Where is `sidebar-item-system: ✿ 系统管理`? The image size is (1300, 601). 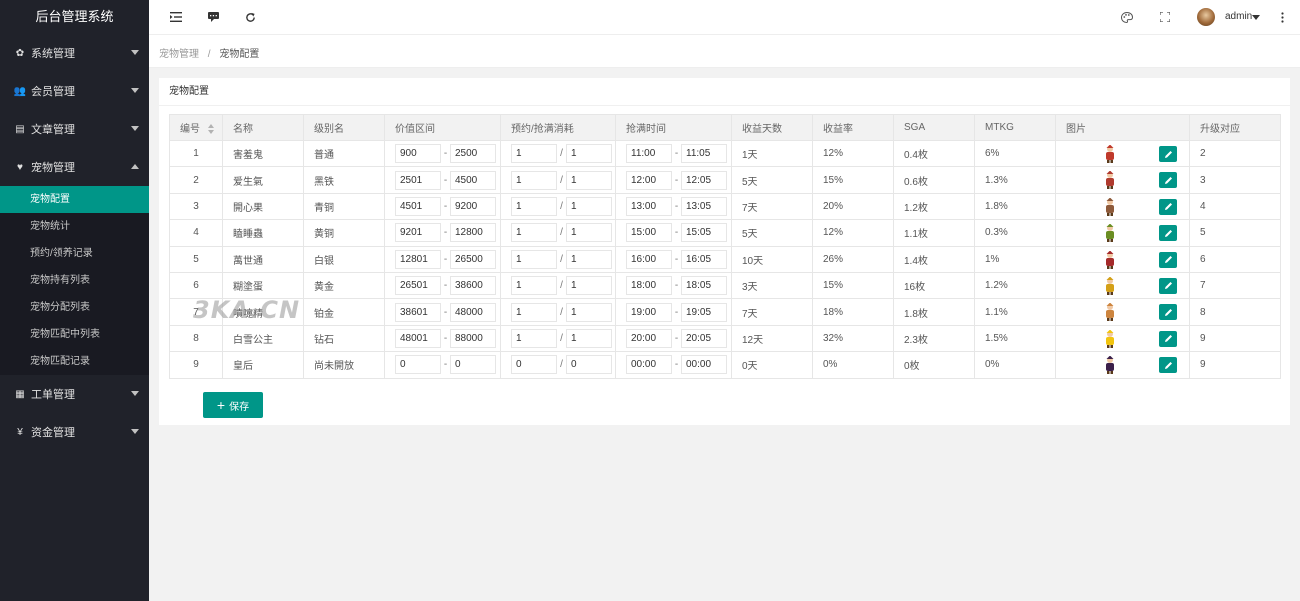 sidebar-item-system: ✿ 系统管理 is located at coordinates (74, 53).